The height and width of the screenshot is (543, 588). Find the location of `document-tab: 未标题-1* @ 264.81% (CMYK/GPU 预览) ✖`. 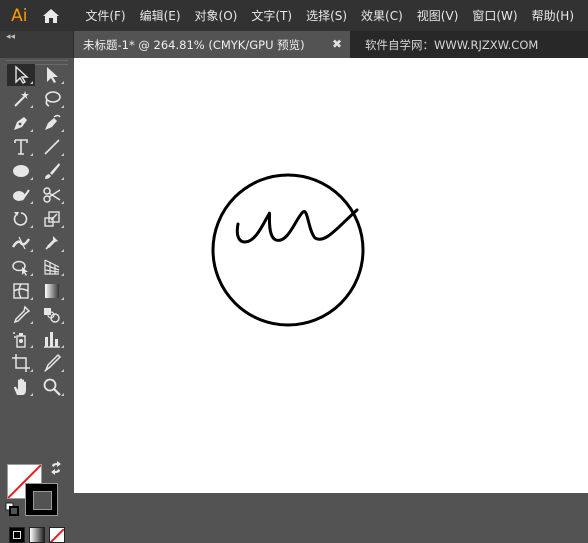

document-tab: 未标题-1* @ 264.81% (CMYK/GPU 预览) ✖ is located at coordinates (212, 44).